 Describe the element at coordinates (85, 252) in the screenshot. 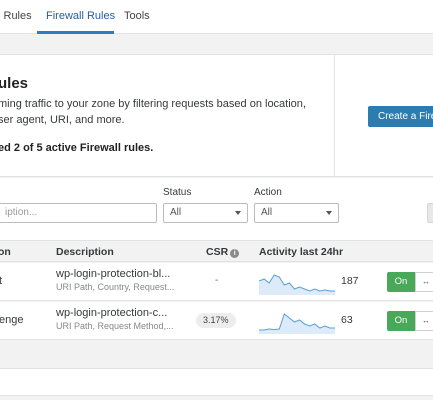

I see `column-header-description: Description` at that location.